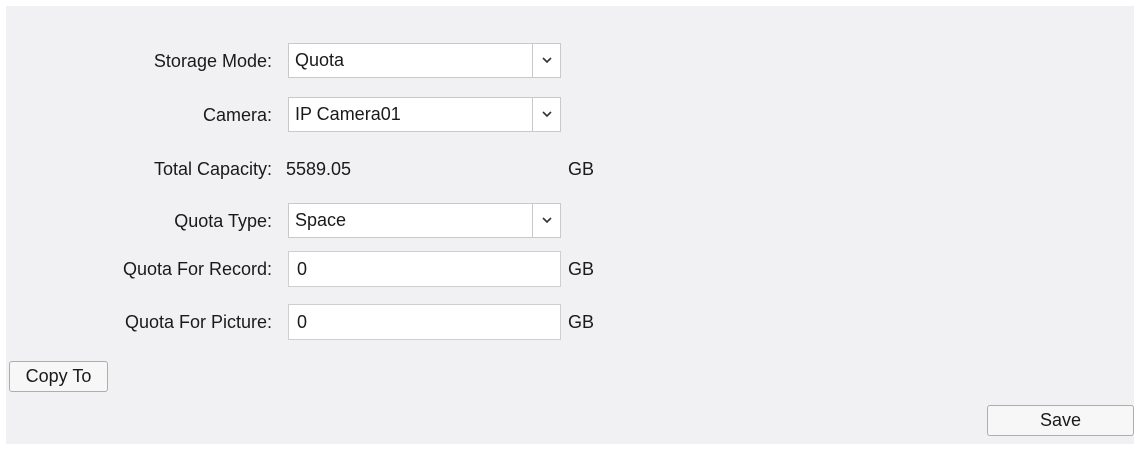  I want to click on quota-type-value: Space, so click(321, 220).